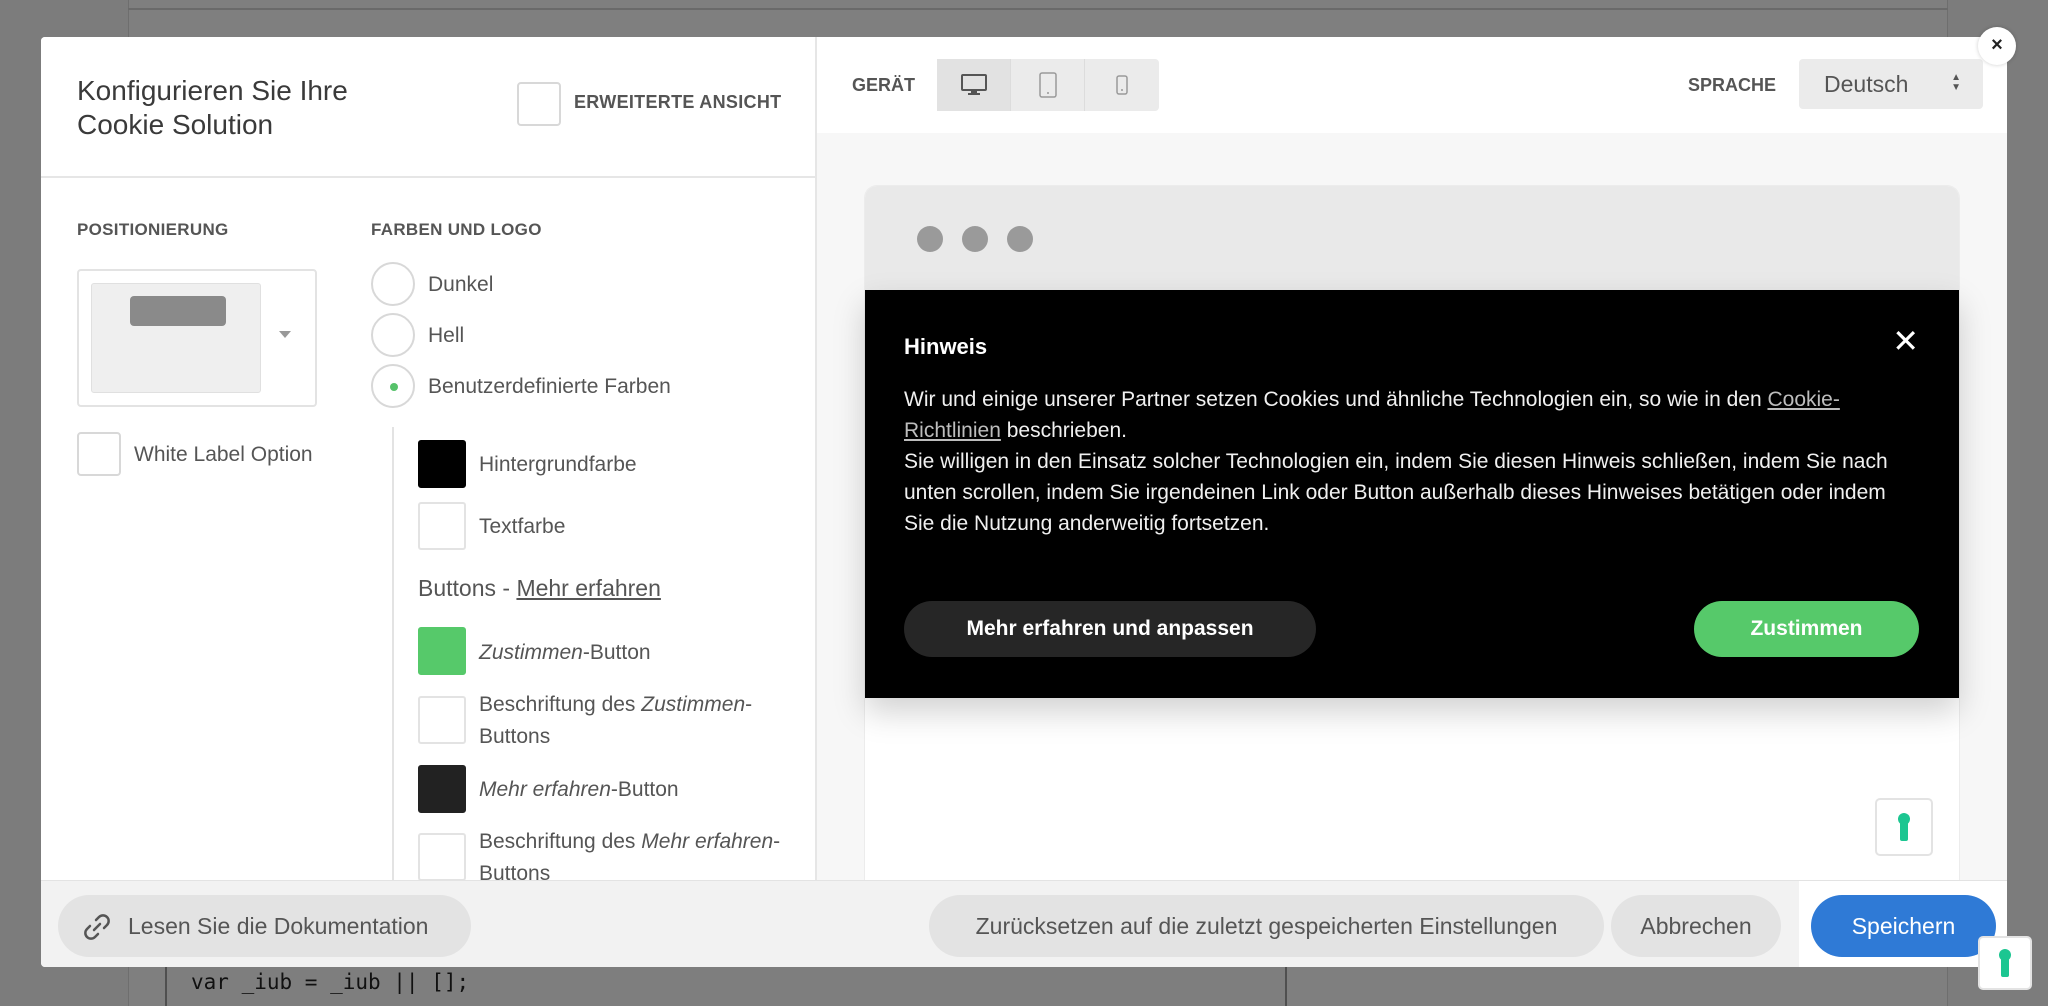 The width and height of the screenshot is (2048, 1006). Describe the element at coordinates (442, 720) in the screenshot. I see `accept-caption-color-swatch` at that location.